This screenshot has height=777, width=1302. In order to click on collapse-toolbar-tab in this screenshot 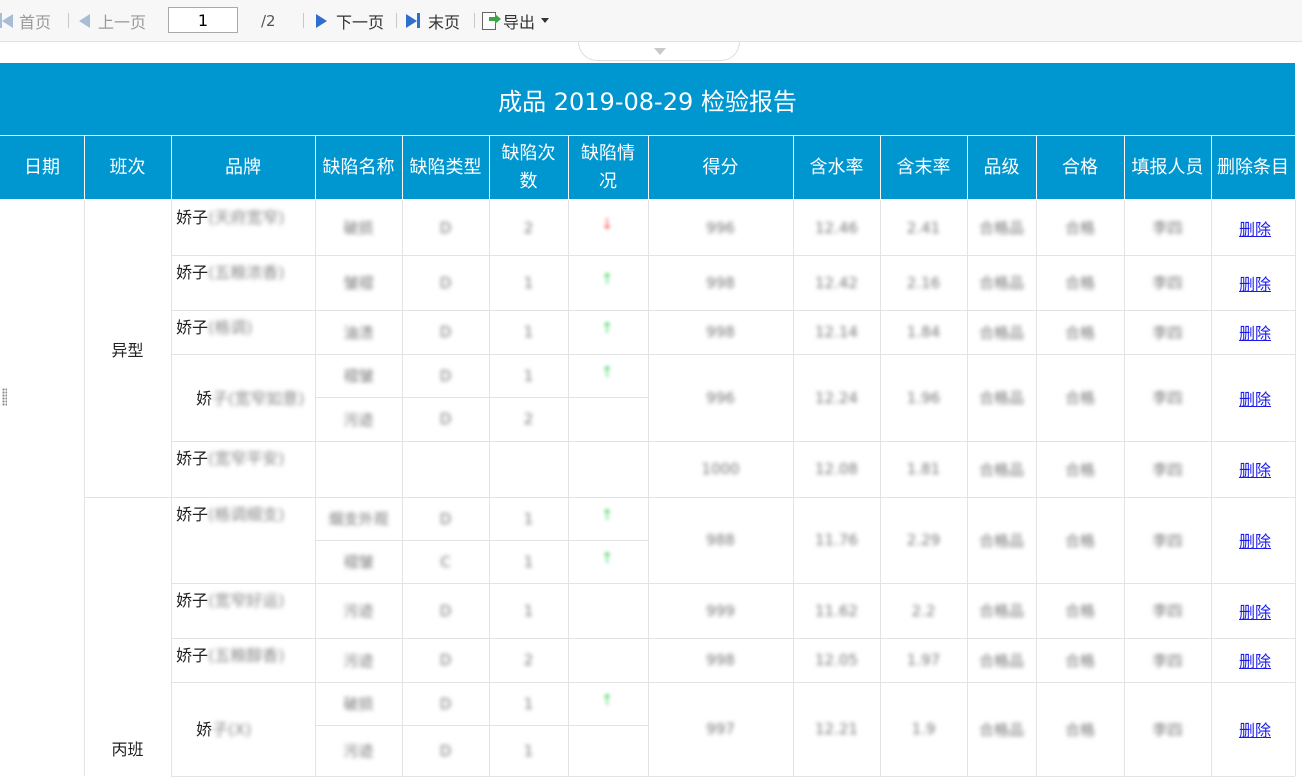, I will do `click(659, 51)`.